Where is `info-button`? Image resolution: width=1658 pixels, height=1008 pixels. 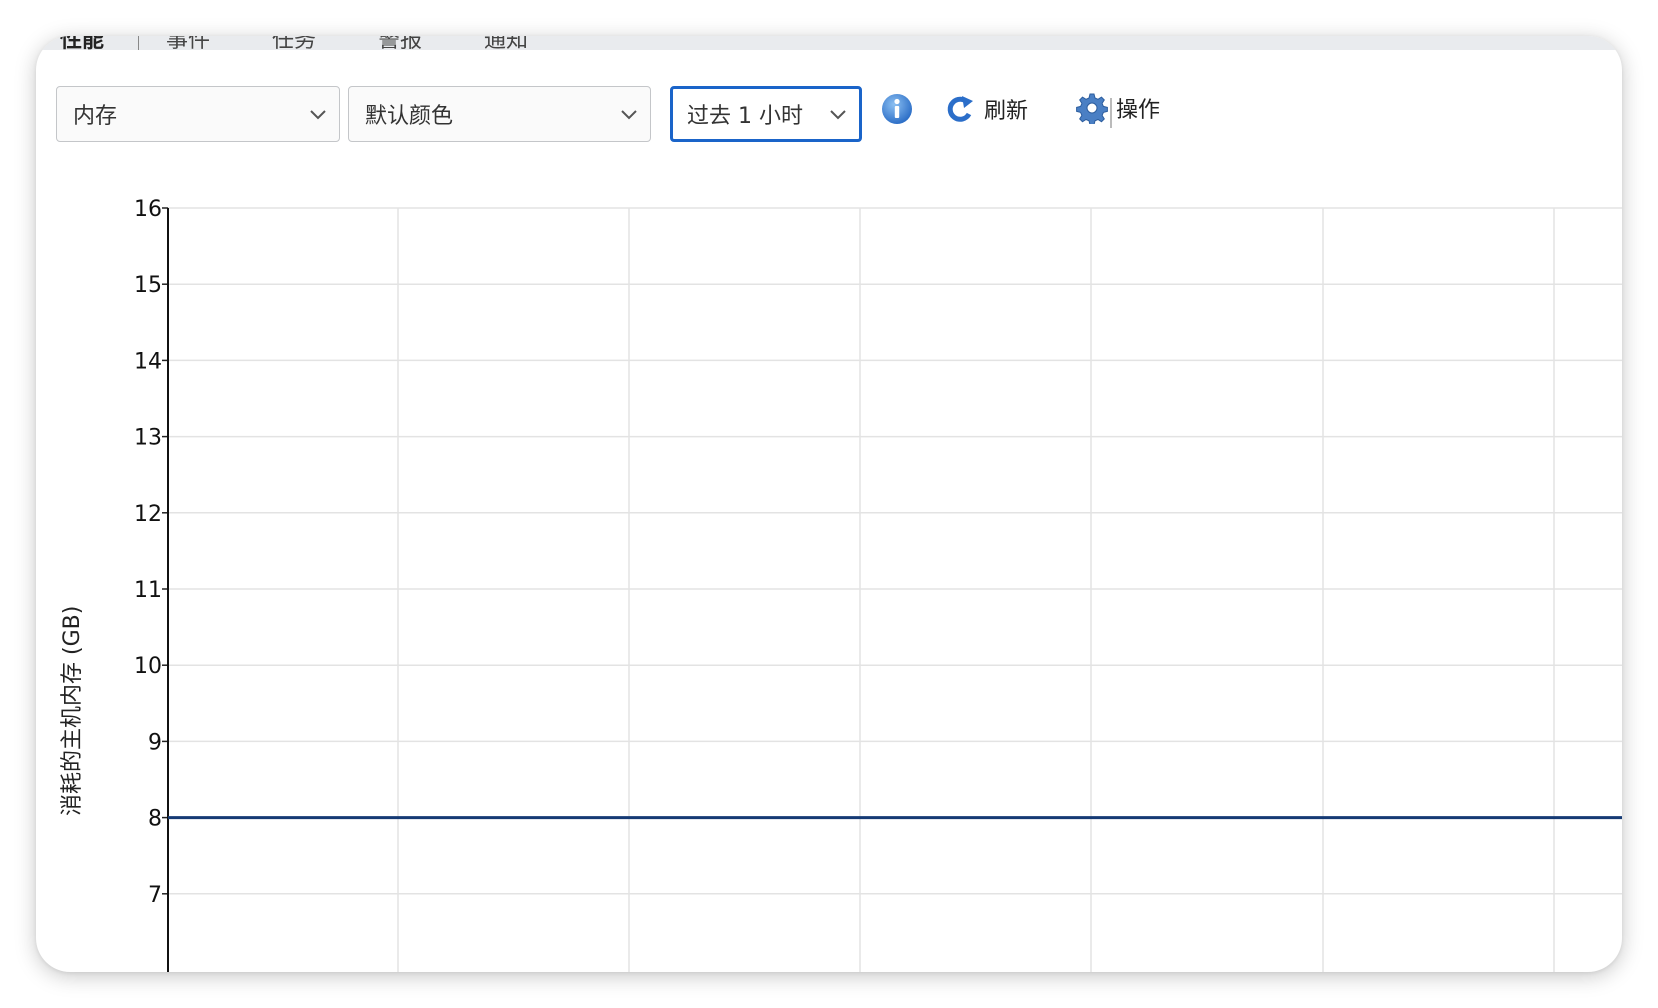
info-button is located at coordinates (897, 109).